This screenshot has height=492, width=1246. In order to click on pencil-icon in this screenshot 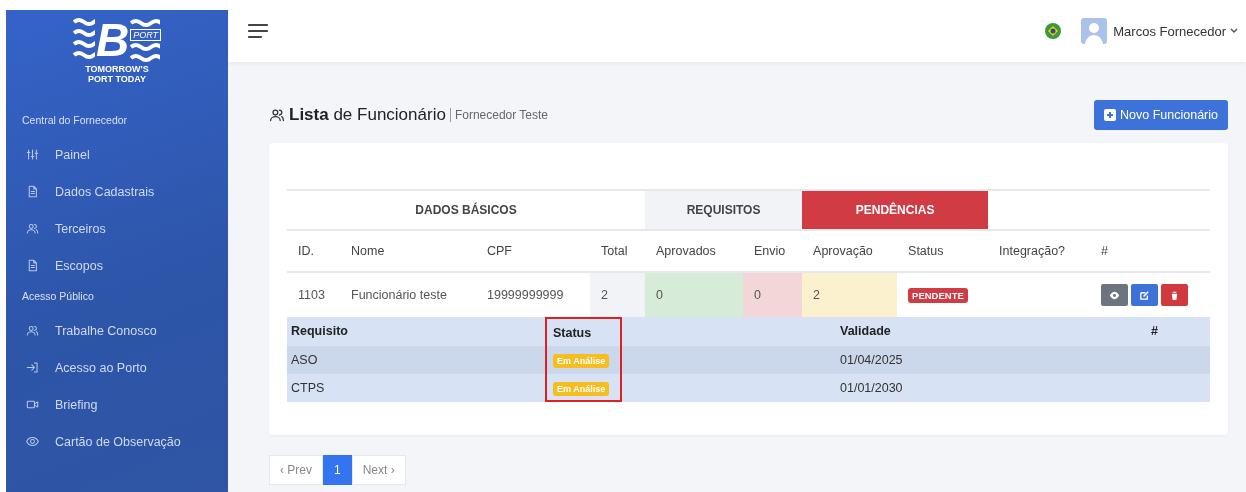, I will do `click(1145, 295)`.